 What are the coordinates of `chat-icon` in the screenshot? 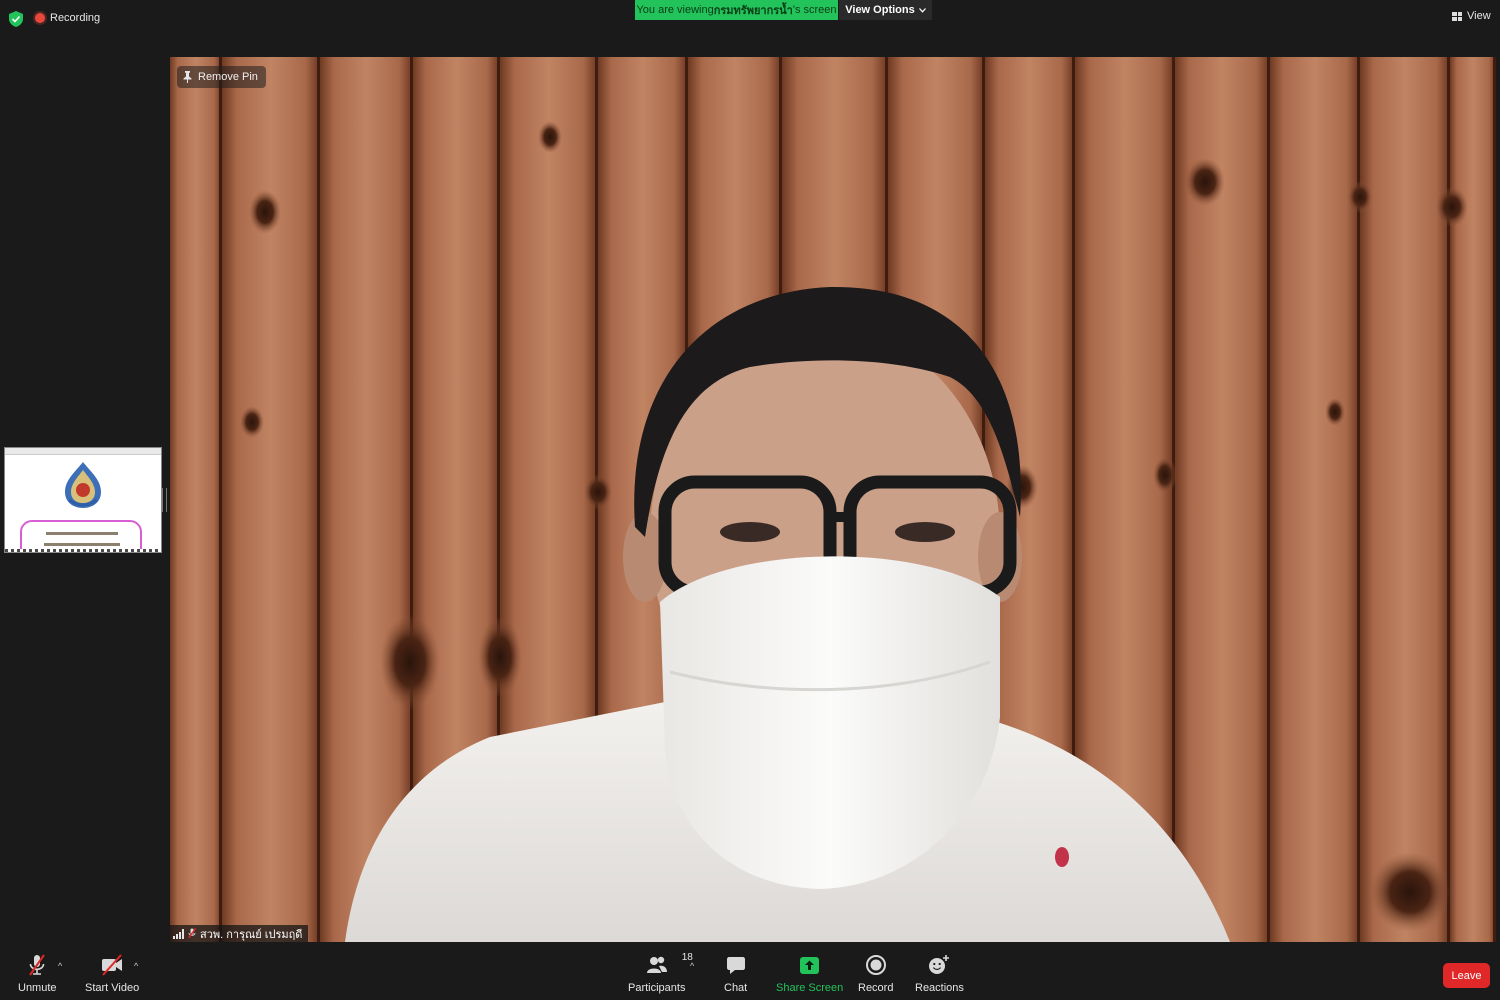 It's located at (735, 965).